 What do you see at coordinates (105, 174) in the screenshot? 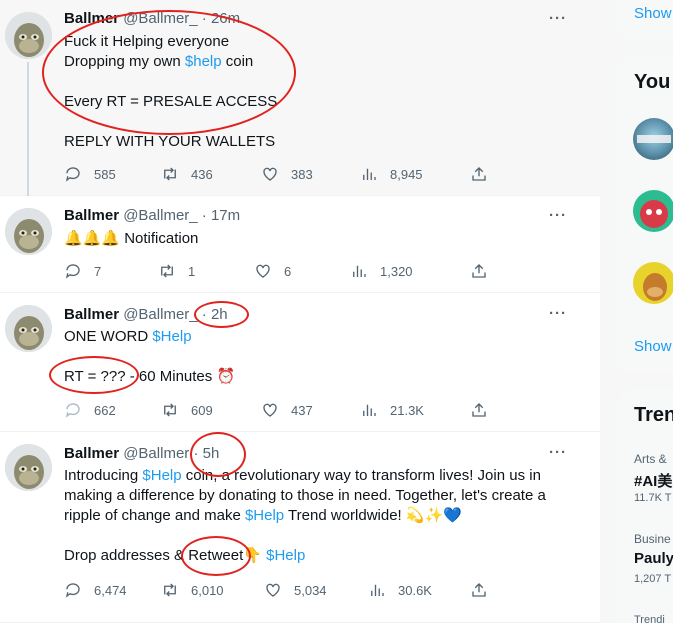
I see `reply-count: 585` at bounding box center [105, 174].